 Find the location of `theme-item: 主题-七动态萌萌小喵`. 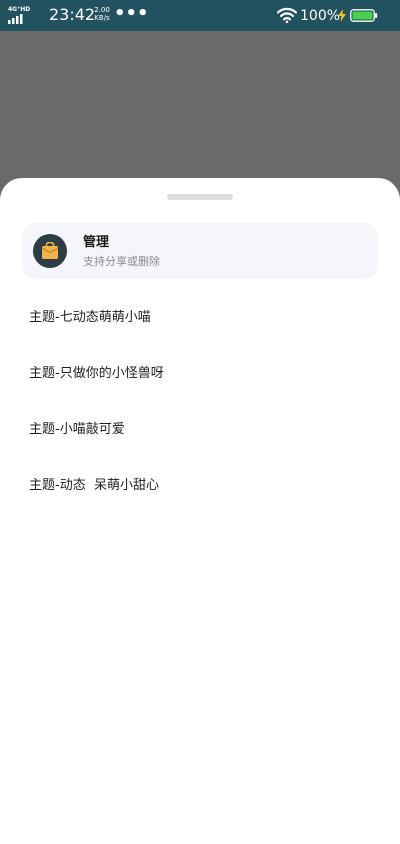

theme-item: 主题-七动态萌萌小喵 is located at coordinates (200, 318).